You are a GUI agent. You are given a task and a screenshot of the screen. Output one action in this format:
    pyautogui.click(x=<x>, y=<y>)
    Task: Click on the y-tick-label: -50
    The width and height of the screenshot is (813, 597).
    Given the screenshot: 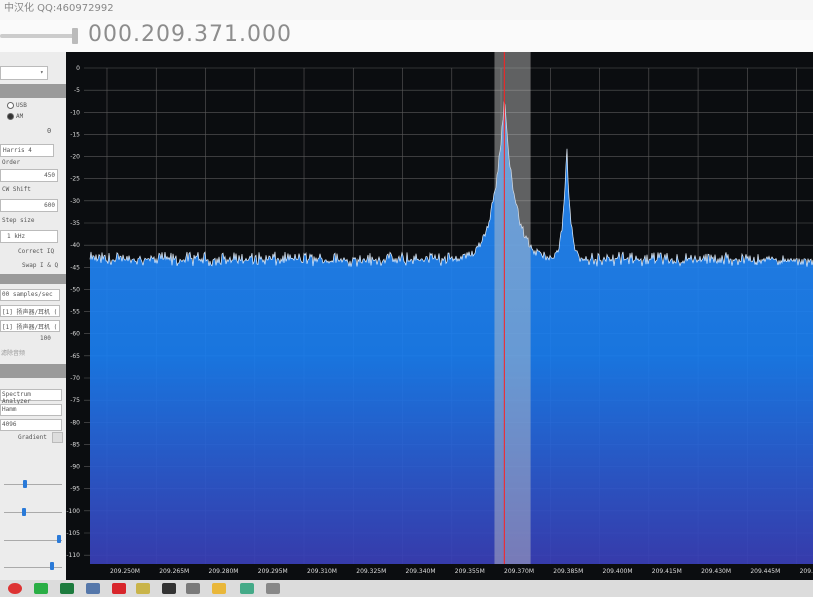 What is the action you would take?
    pyautogui.click(x=75, y=289)
    